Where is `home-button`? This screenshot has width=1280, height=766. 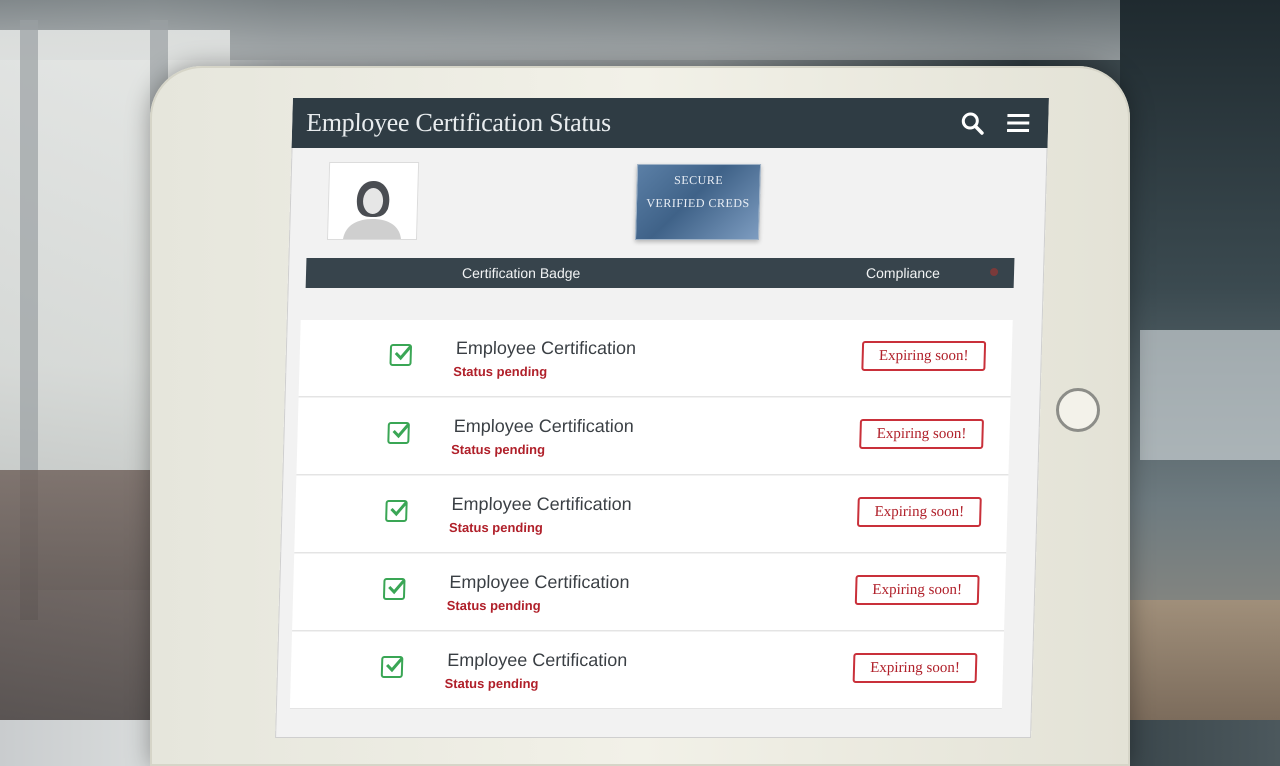
home-button is located at coordinates (1078, 410).